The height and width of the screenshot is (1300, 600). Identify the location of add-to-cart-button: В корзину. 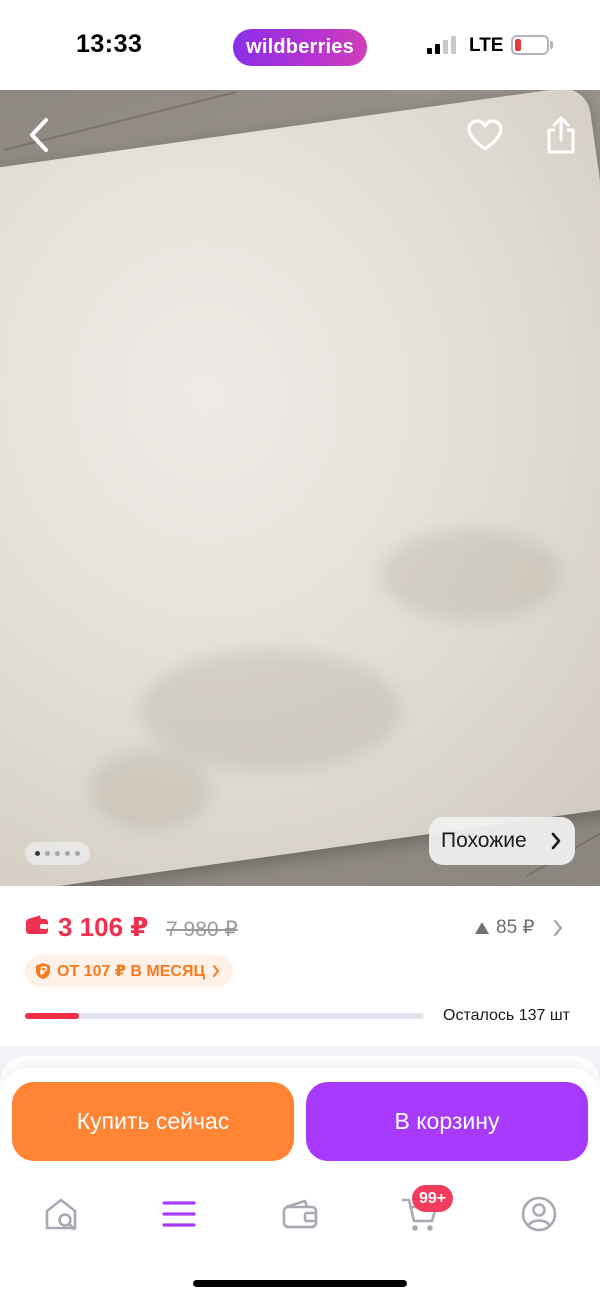
(447, 1121).